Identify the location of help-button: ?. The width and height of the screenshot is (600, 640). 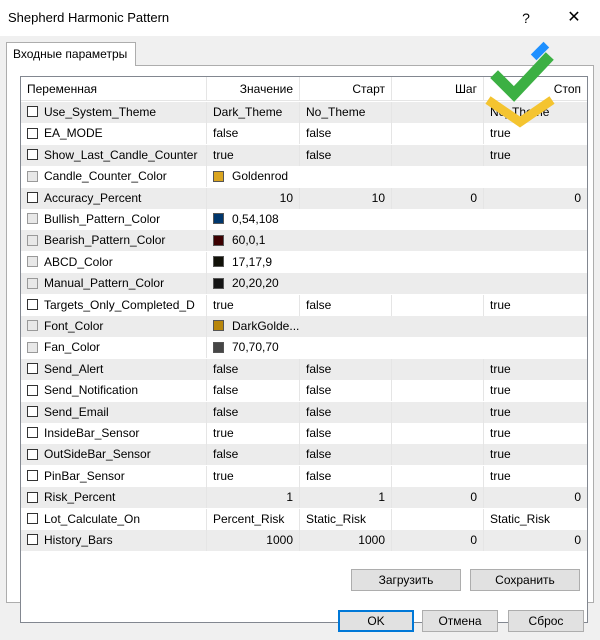
(526, 18).